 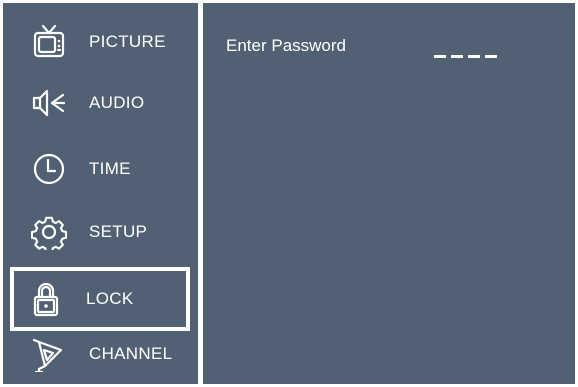 What do you see at coordinates (117, 102) in the screenshot?
I see `menu-label-audio: AUDIO` at bounding box center [117, 102].